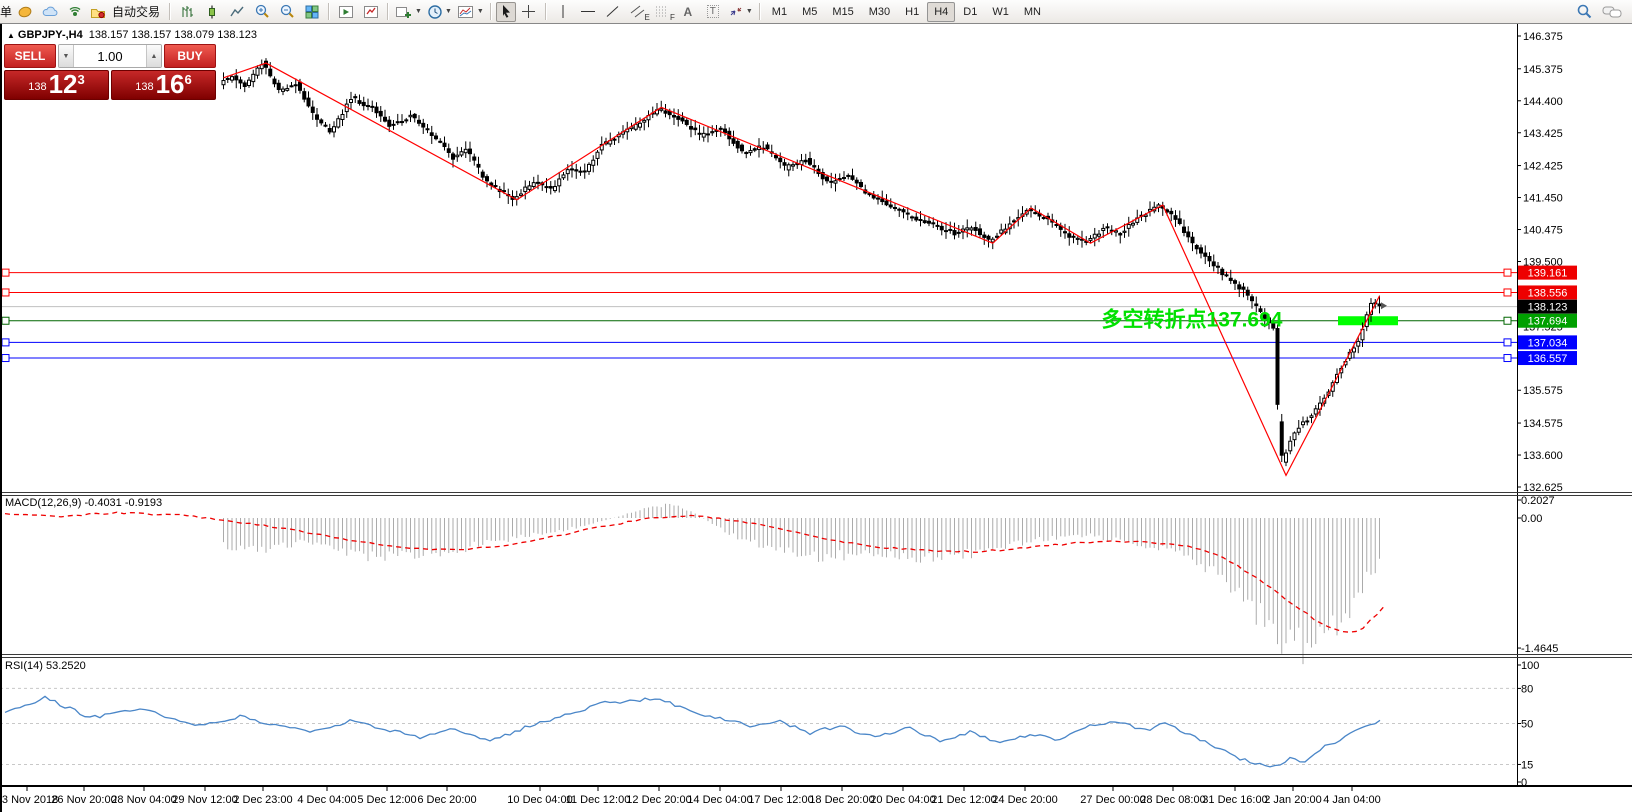  What do you see at coordinates (110, 56) in the screenshot?
I see `volume-input: 1.00` at bounding box center [110, 56].